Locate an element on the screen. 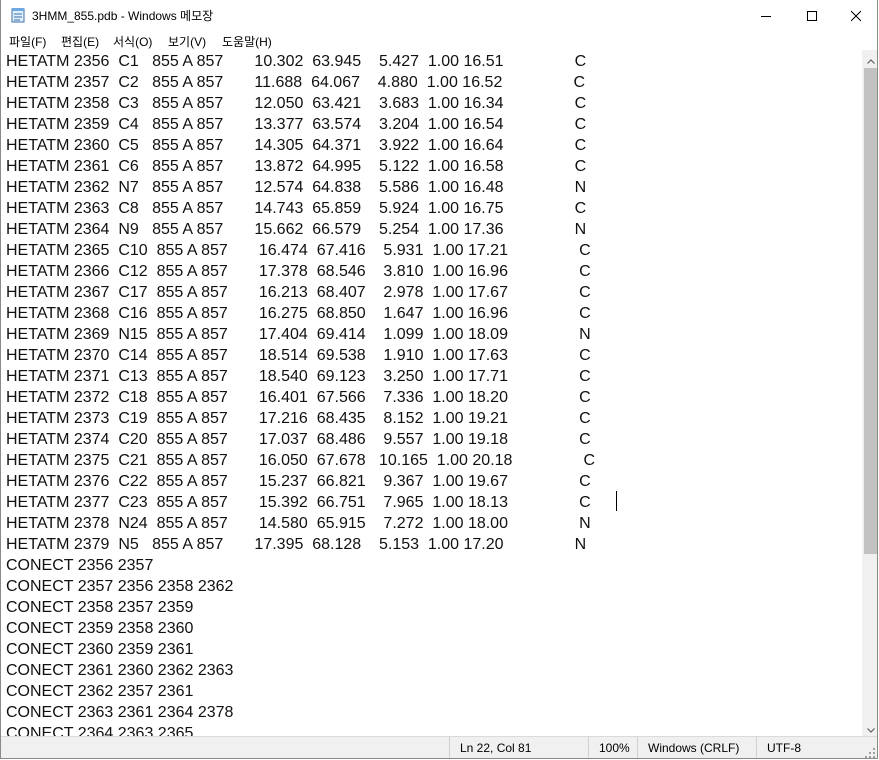 This screenshot has height=760, width=879. maximize-button is located at coordinates (812, 15).